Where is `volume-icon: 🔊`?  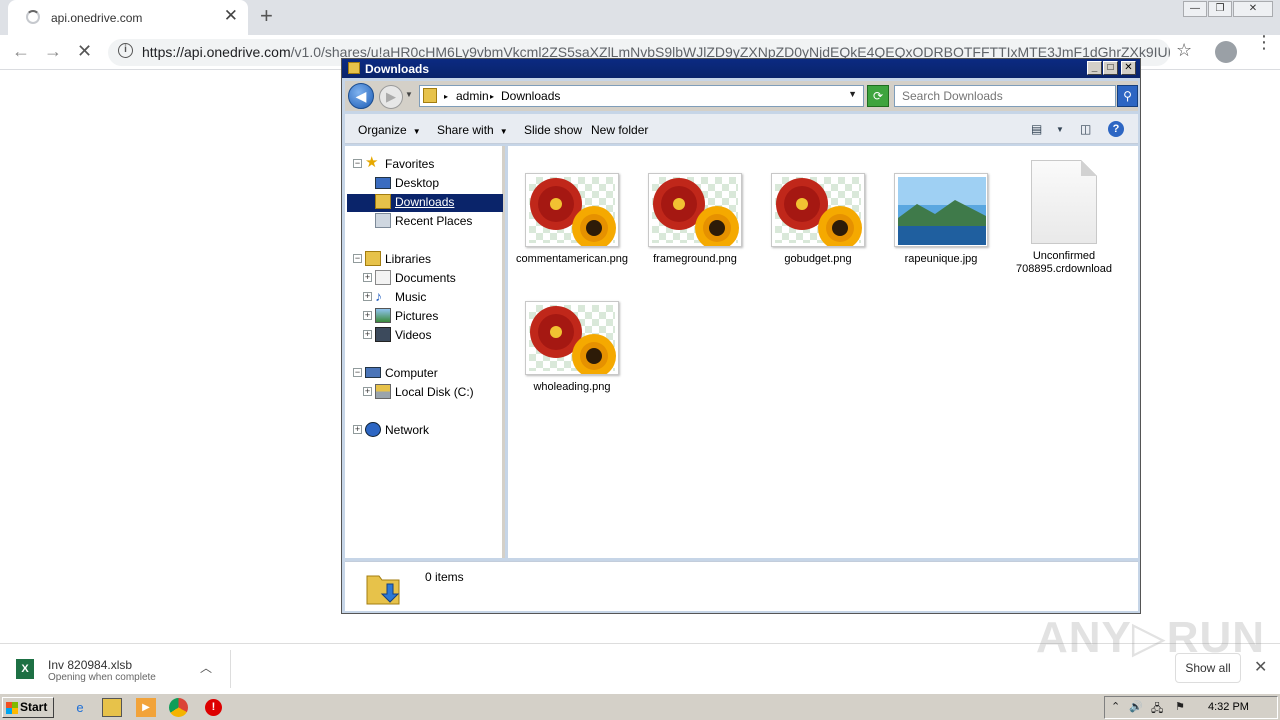 volume-icon: 🔊 is located at coordinates (1136, 706).